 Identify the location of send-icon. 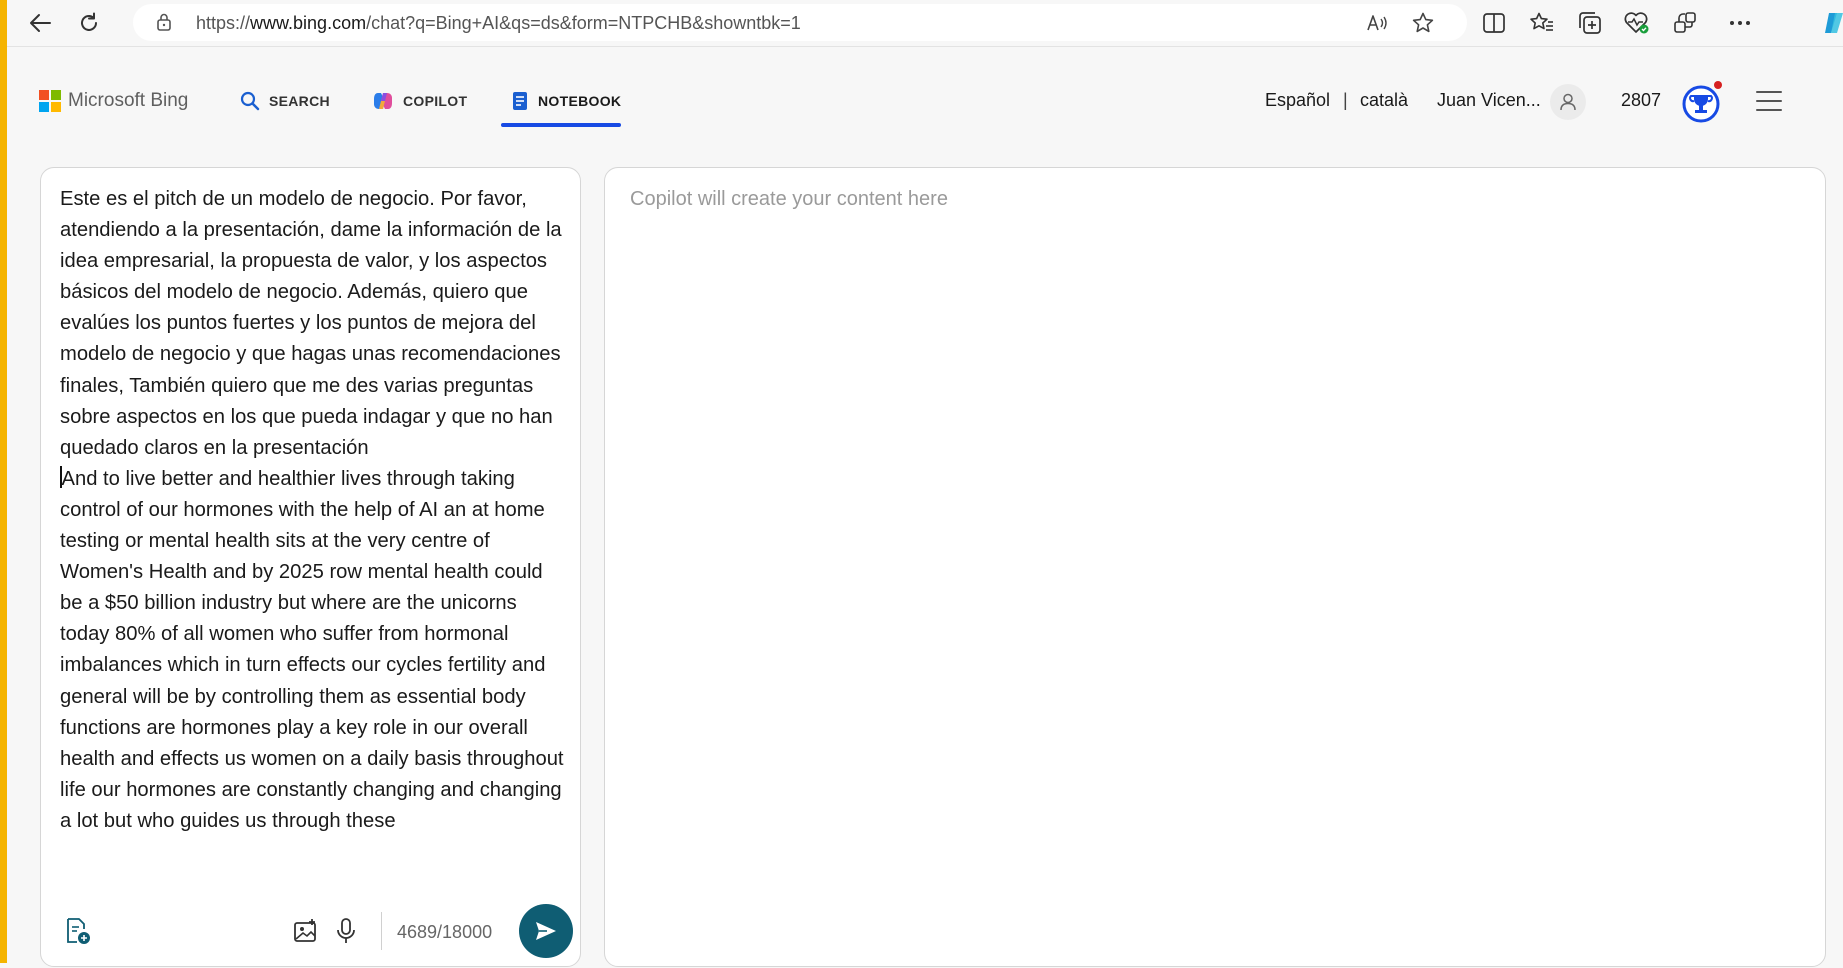
(546, 931).